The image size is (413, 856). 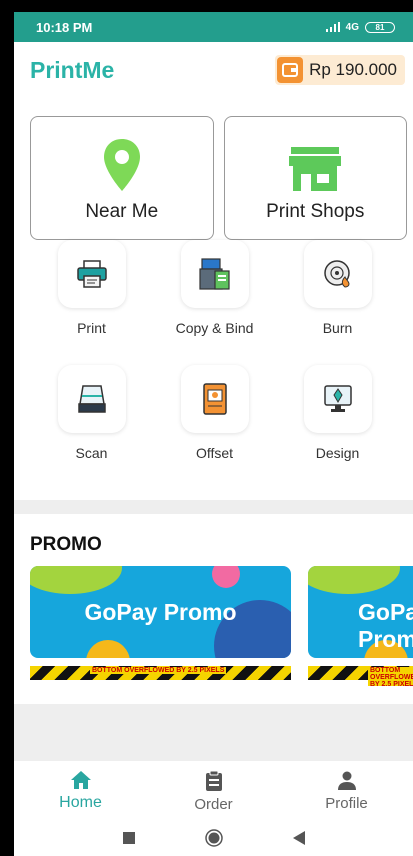 What do you see at coordinates (80, 791) in the screenshot?
I see `nav-home: Home` at bounding box center [80, 791].